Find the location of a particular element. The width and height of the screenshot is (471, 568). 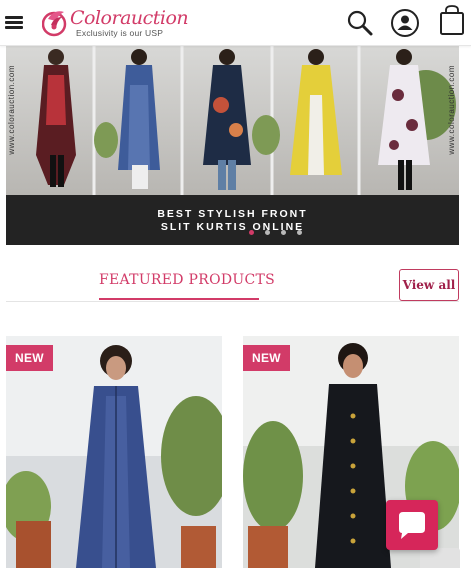

hamburger-menu-icon is located at coordinates (14, 23).